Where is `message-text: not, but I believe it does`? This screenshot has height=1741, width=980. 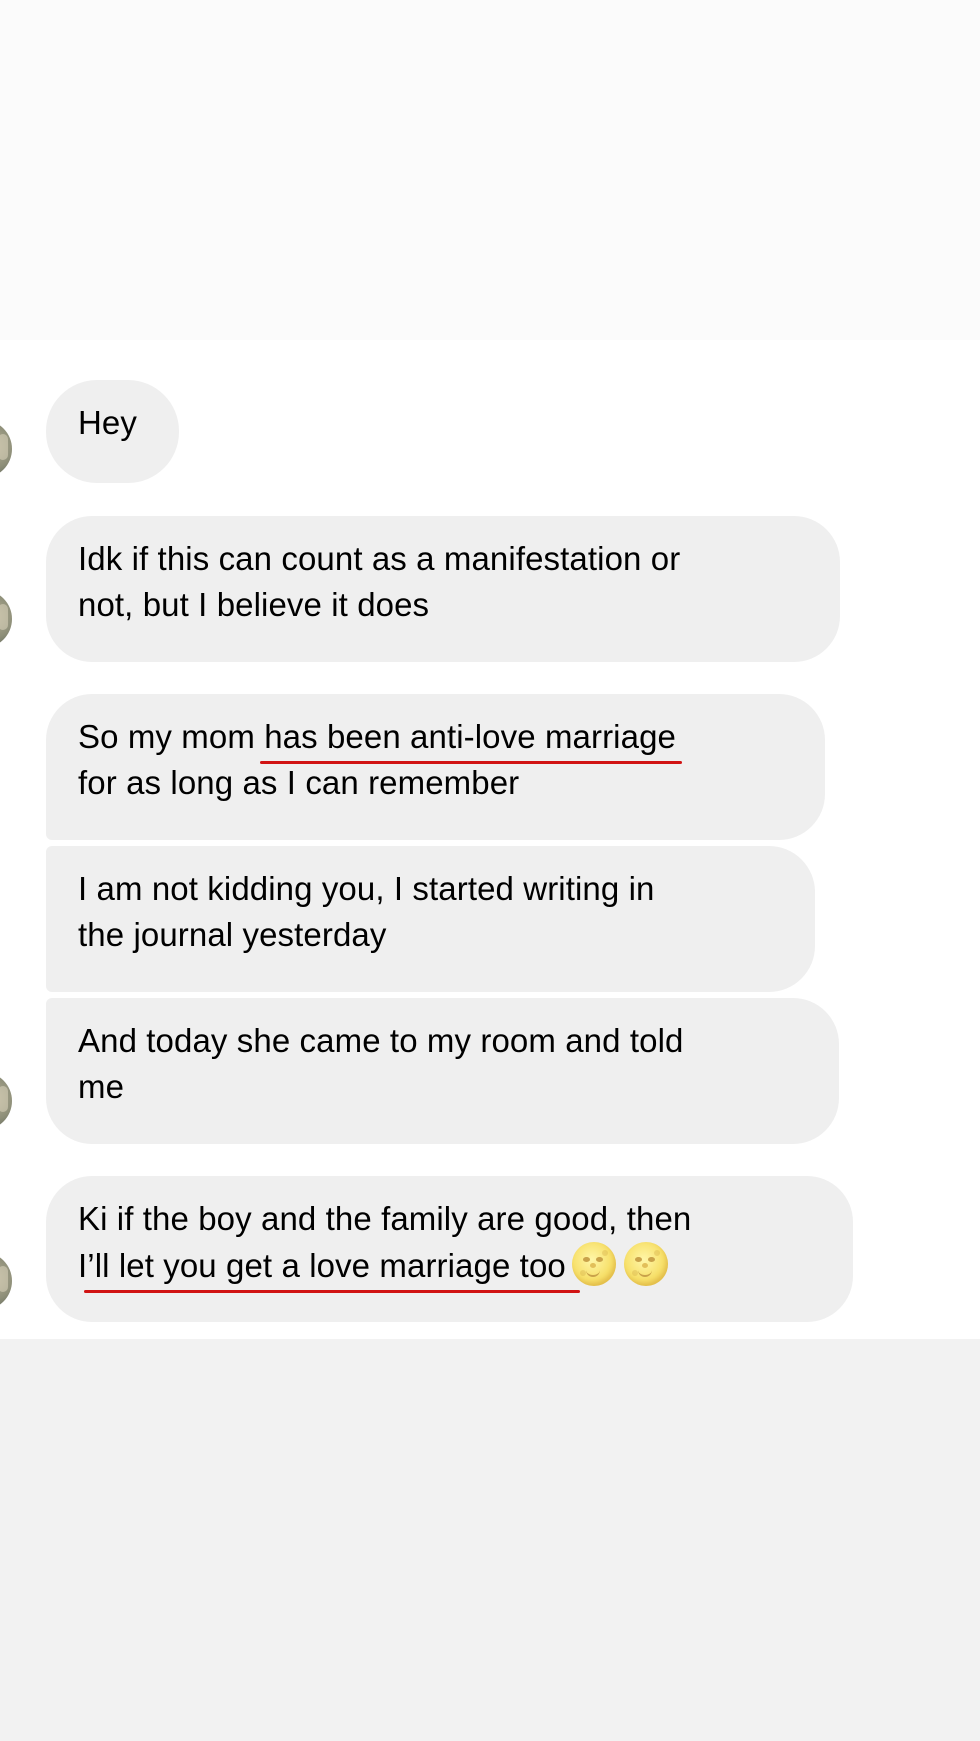 message-text: not, but I believe it does is located at coordinates (254, 604).